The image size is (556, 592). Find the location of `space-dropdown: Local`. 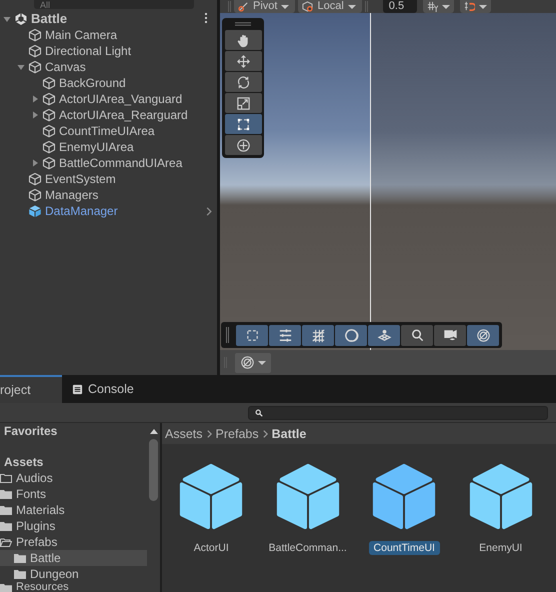

space-dropdown: Local is located at coordinates (330, 6).